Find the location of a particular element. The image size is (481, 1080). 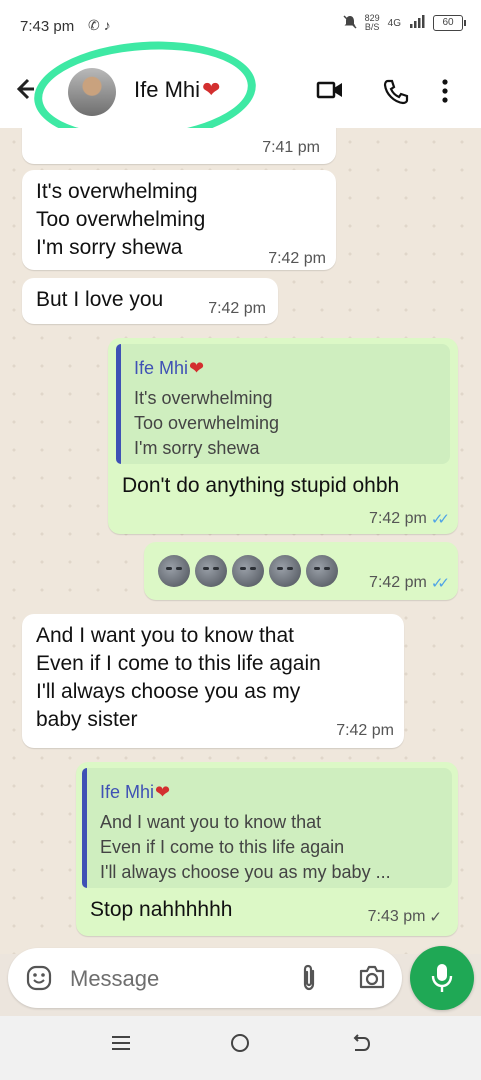

nav-back-icon is located at coordinates (361, 1045).